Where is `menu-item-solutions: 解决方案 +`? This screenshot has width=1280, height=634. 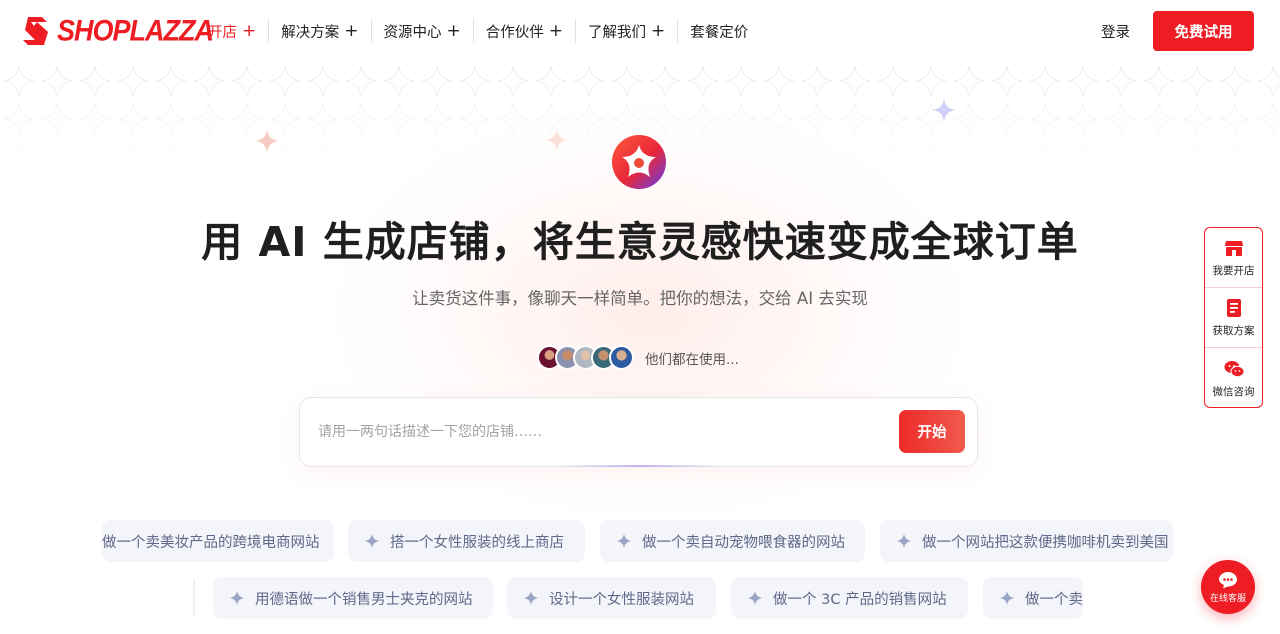 menu-item-solutions: 解决方案 + is located at coordinates (320, 31).